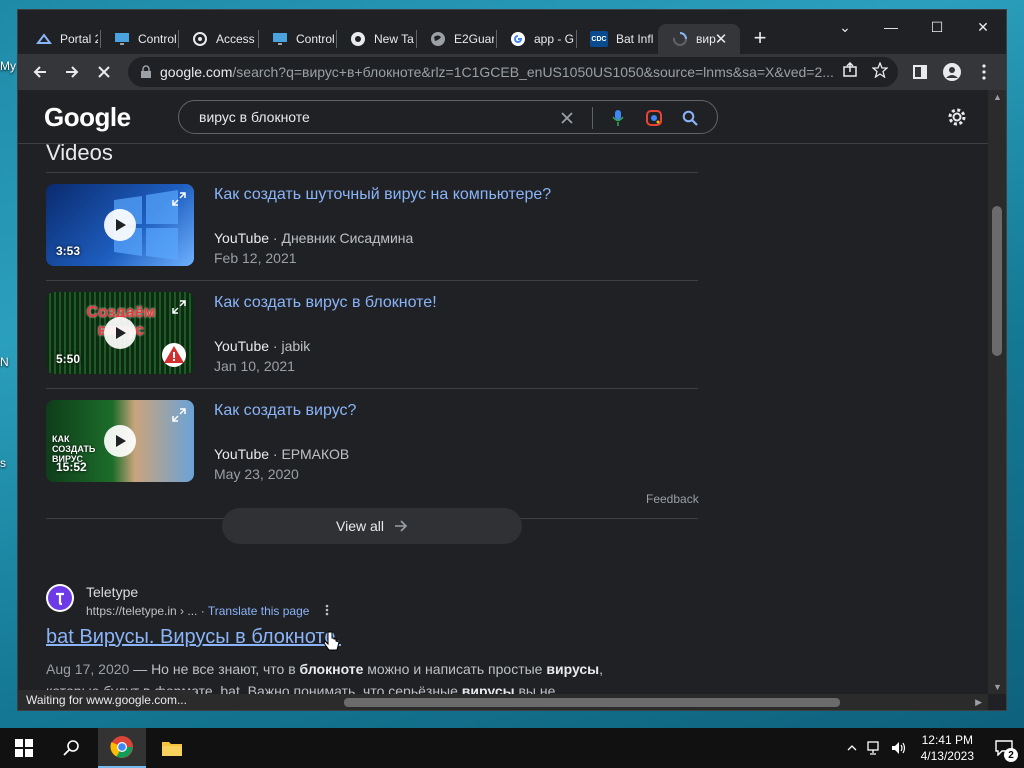 This screenshot has width=1024, height=768. Describe the element at coordinates (256, 474) in the screenshot. I see `video-date: May 23, 2020` at that location.